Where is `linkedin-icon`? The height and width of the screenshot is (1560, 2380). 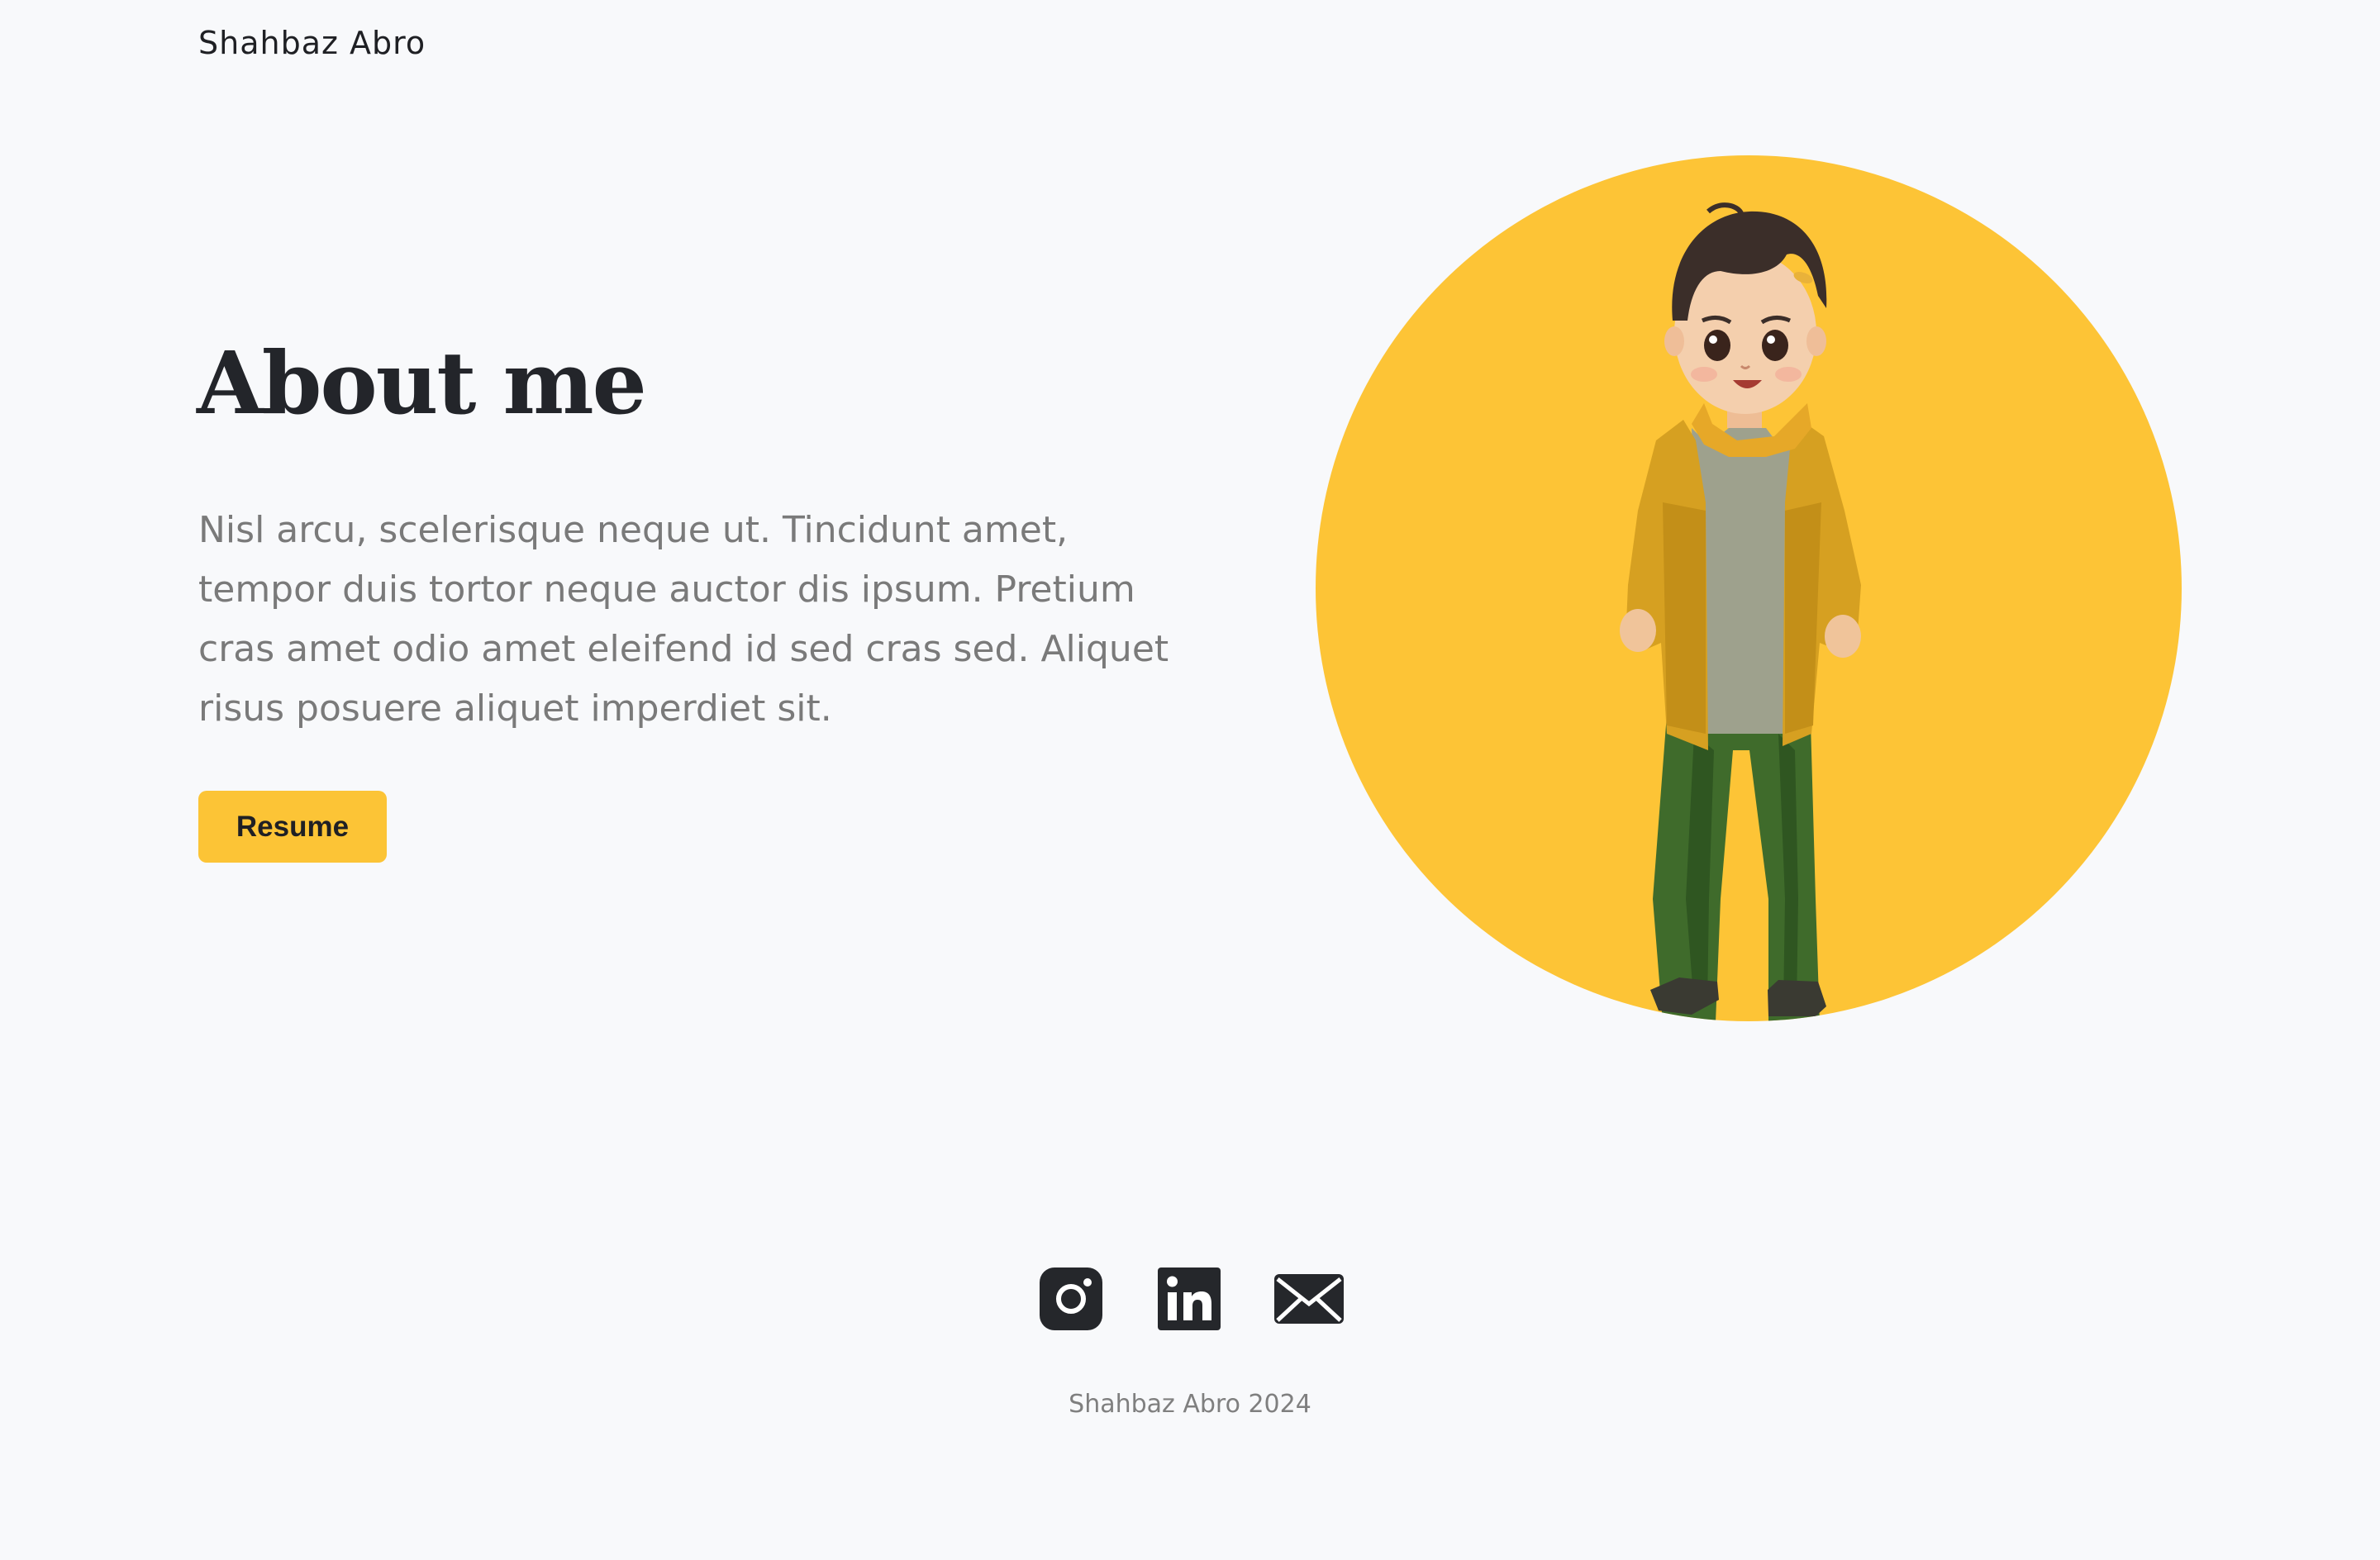
linkedin-icon is located at coordinates (1189, 1299).